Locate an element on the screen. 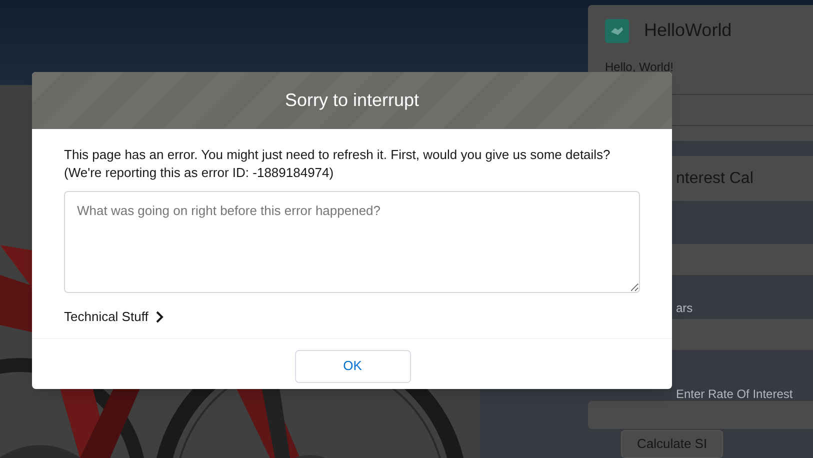 This screenshot has height=458, width=813. field-label: ars is located at coordinates (684, 308).